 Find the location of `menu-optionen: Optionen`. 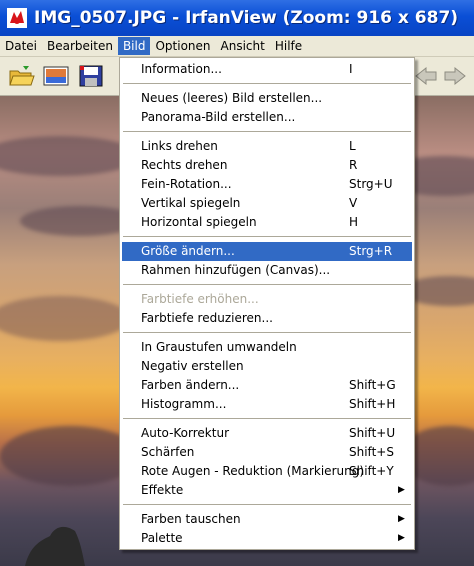

menu-optionen: Optionen is located at coordinates (182, 46).